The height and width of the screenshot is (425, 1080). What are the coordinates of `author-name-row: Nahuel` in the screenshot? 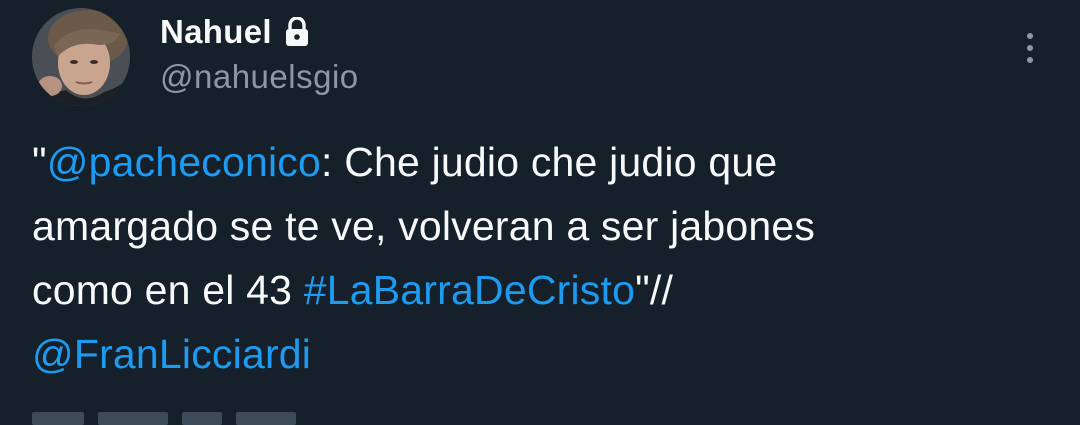 It's located at (235, 32).